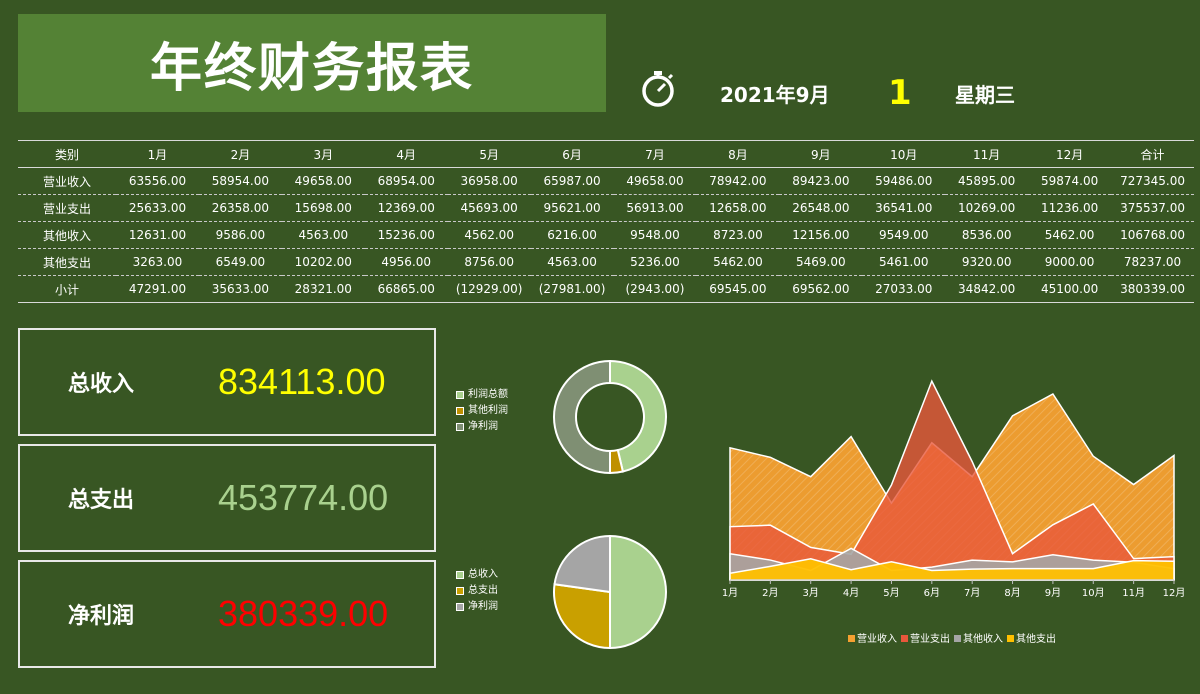  What do you see at coordinates (483, 606) in the screenshot?
I see `legend-label: 净利润` at bounding box center [483, 606].